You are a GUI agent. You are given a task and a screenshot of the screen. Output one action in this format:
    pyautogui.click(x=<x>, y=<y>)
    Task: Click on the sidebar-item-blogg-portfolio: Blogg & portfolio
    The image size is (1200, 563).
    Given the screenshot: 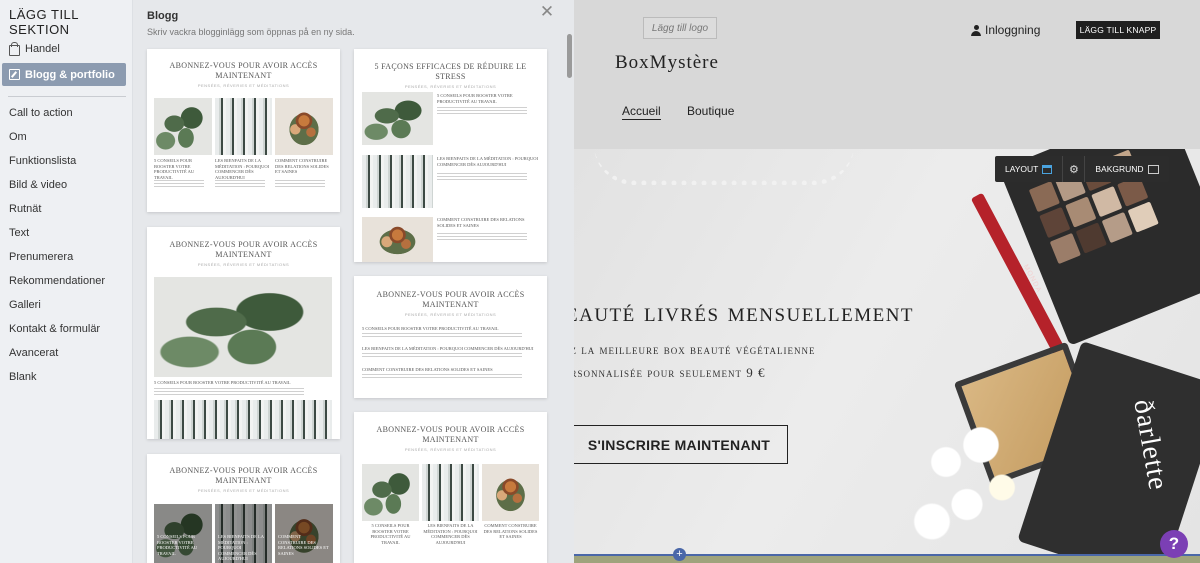 What is the action you would take?
    pyautogui.click(x=64, y=74)
    